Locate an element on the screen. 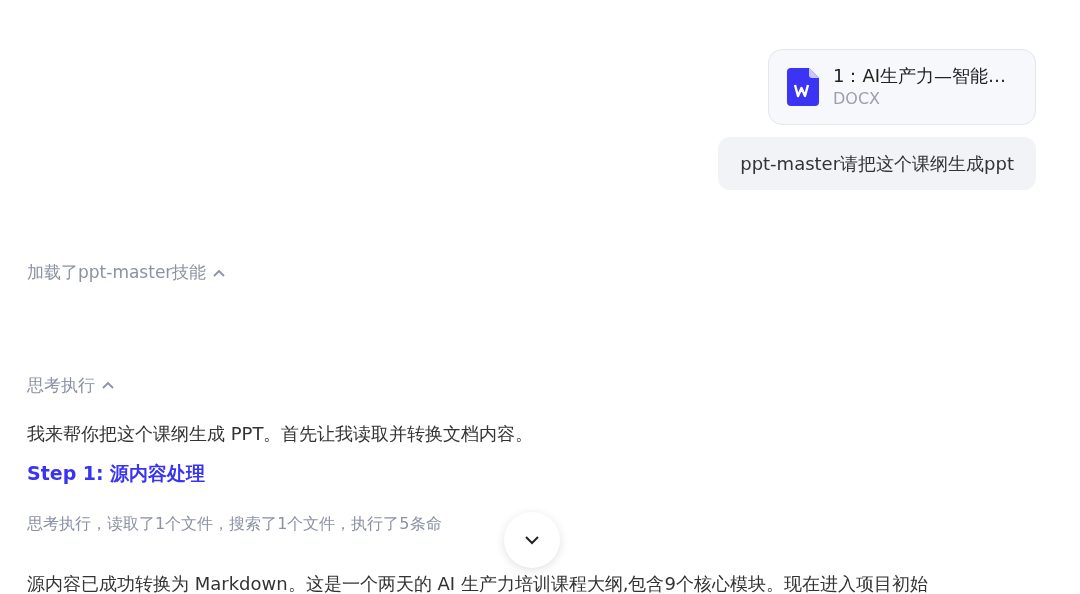  scroll-down-button is located at coordinates (532, 540).